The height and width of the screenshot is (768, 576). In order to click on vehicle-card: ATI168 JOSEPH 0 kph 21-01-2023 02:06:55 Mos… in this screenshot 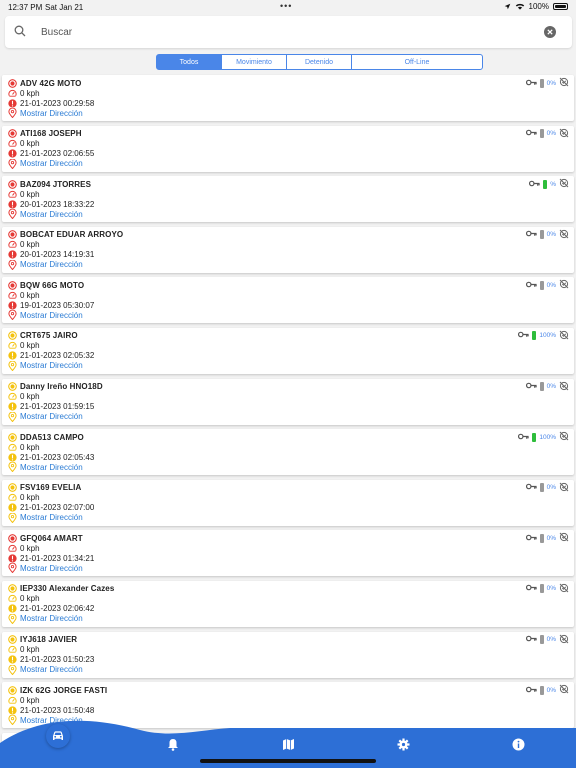, I will do `click(288, 148)`.